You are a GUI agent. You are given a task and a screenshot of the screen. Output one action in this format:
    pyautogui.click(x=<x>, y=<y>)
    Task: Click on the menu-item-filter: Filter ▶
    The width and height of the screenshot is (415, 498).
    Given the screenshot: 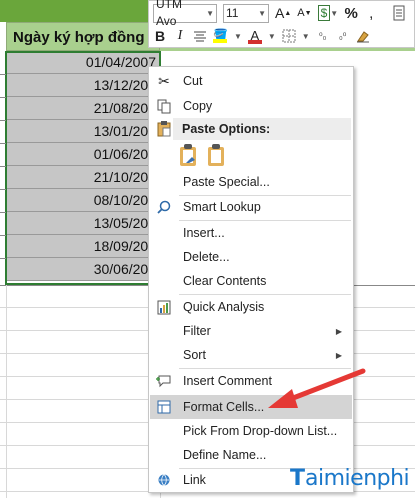 What is the action you would take?
    pyautogui.click(x=251, y=331)
    